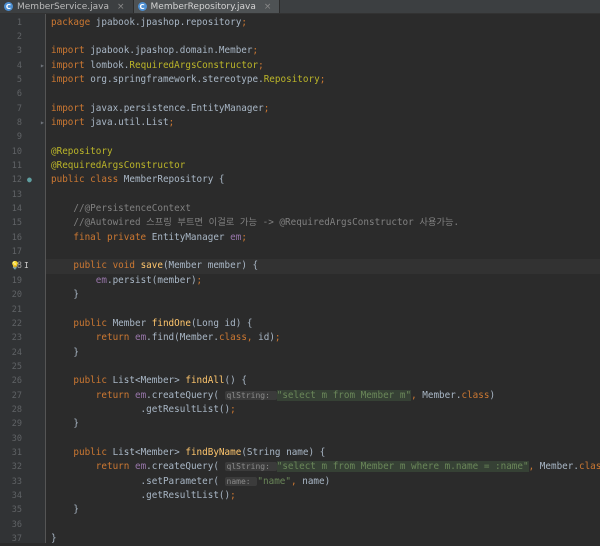 This screenshot has height=546, width=600. What do you see at coordinates (110, 65) in the screenshot?
I see `code-token: lombok.` at bounding box center [110, 65].